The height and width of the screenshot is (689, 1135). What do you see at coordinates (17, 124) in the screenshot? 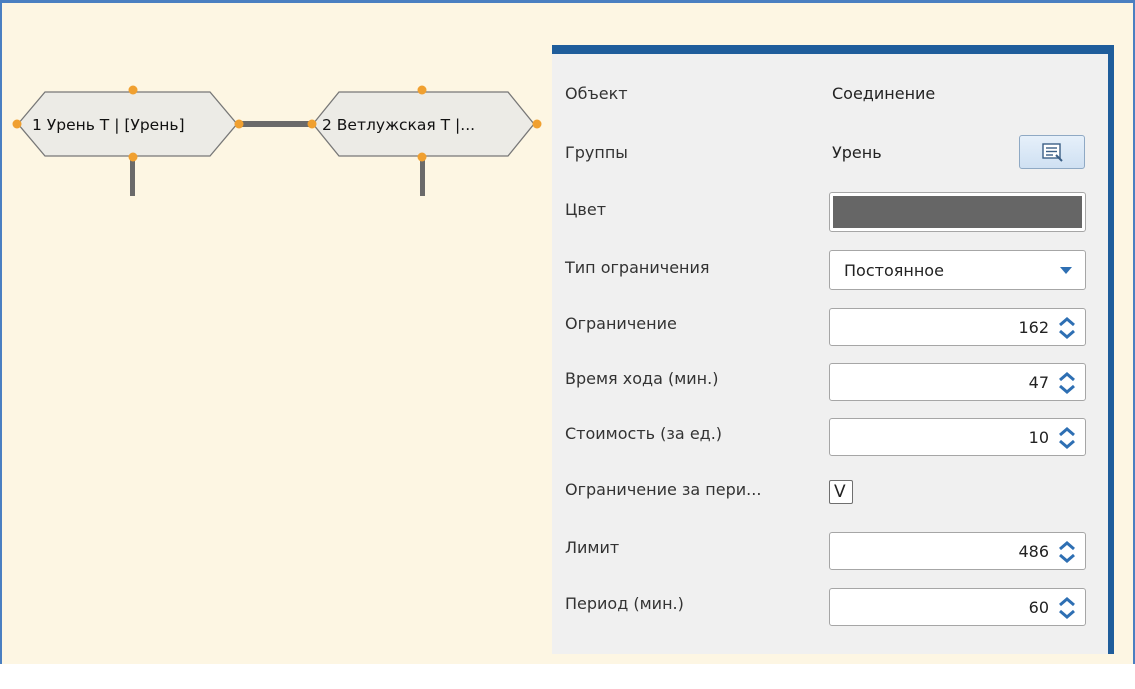
I see `port-node1-left` at bounding box center [17, 124].